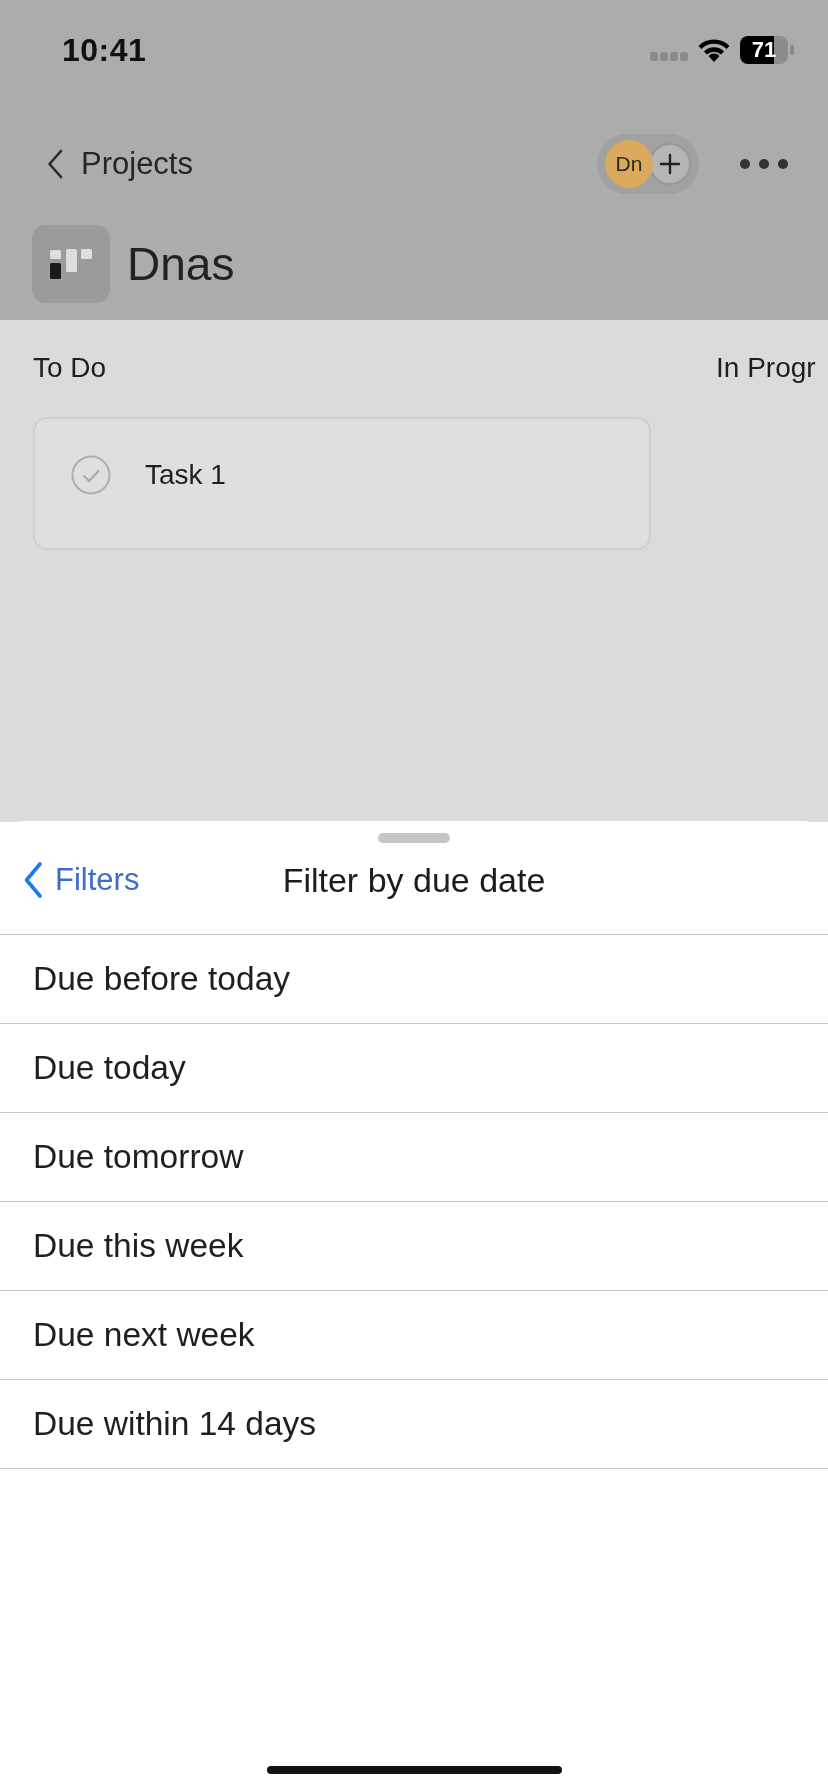  Describe the element at coordinates (414, 1246) in the screenshot. I see `filter-option: Due this week` at that location.